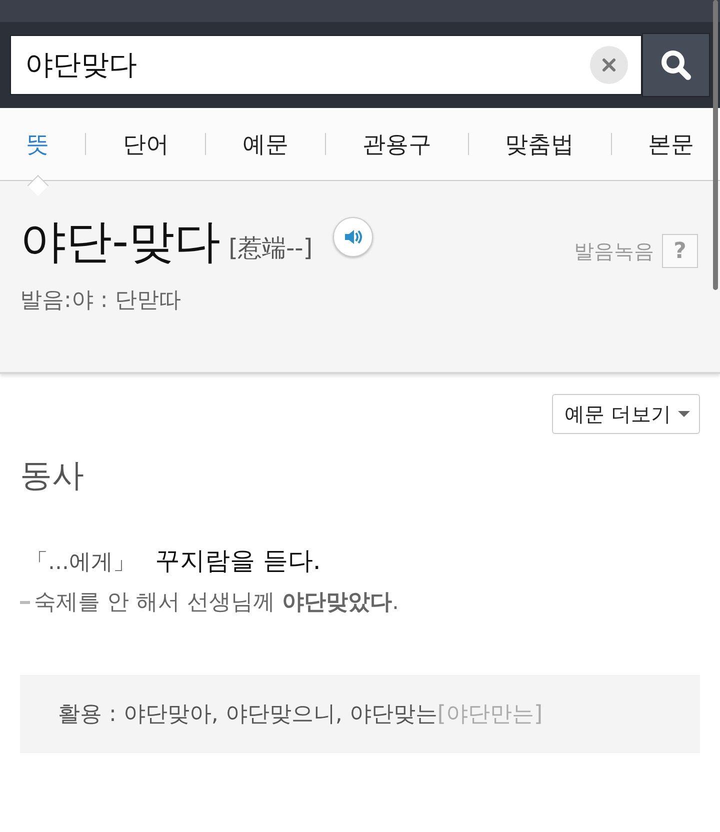 The width and height of the screenshot is (720, 832). I want to click on speaker-button, so click(352, 237).